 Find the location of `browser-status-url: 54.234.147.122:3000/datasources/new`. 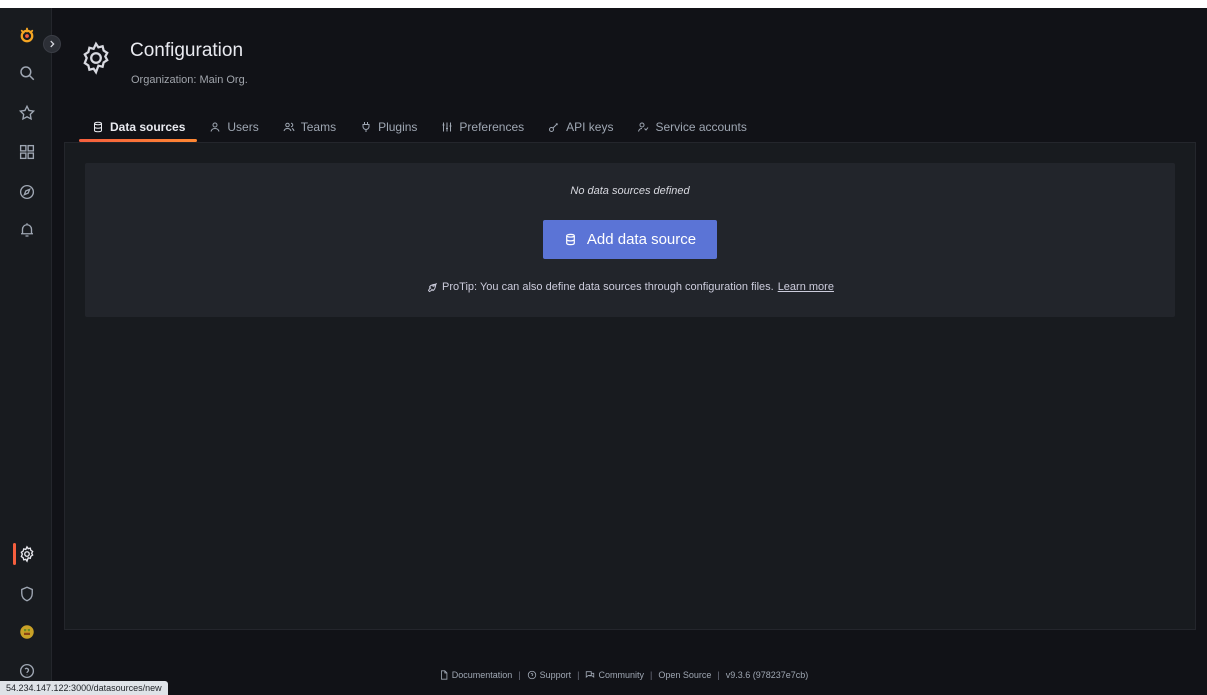

browser-status-url: 54.234.147.122:3000/datasources/new is located at coordinates (84, 688).